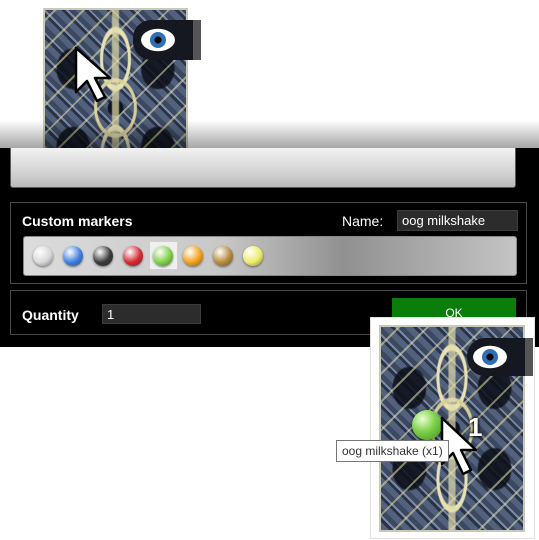  What do you see at coordinates (263, 168) in the screenshot?
I see `preview-panel` at bounding box center [263, 168].